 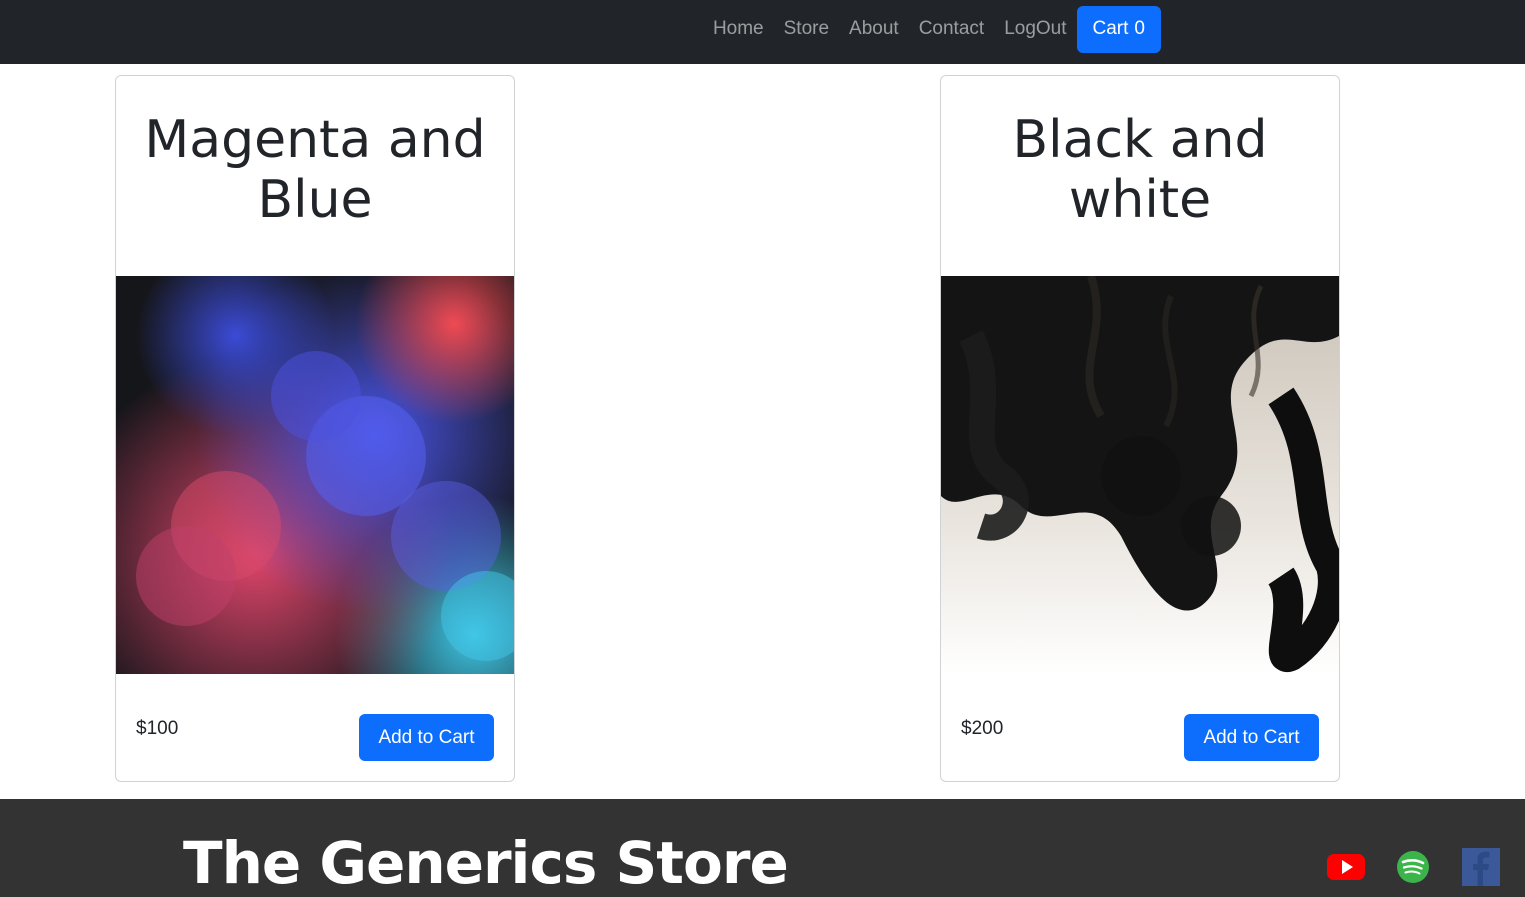 What do you see at coordinates (806, 29) in the screenshot?
I see `nav-link-store: Store` at bounding box center [806, 29].